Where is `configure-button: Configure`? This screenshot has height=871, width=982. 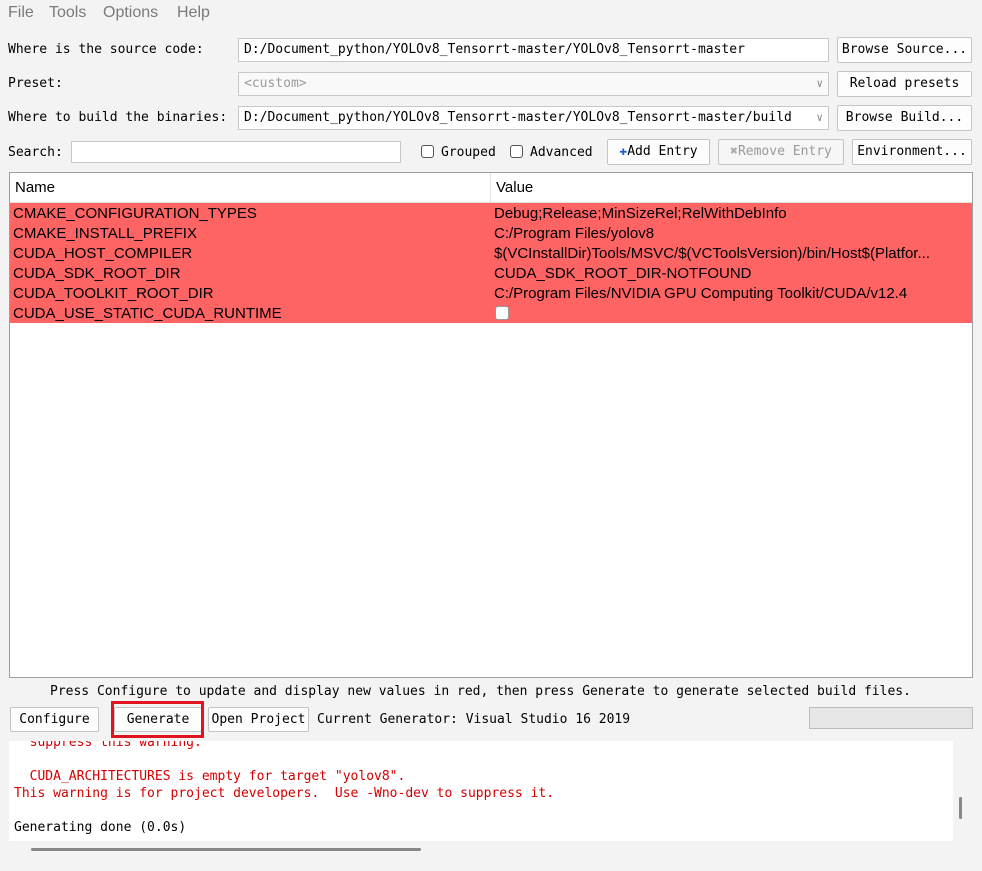
configure-button: Configure is located at coordinates (54, 719).